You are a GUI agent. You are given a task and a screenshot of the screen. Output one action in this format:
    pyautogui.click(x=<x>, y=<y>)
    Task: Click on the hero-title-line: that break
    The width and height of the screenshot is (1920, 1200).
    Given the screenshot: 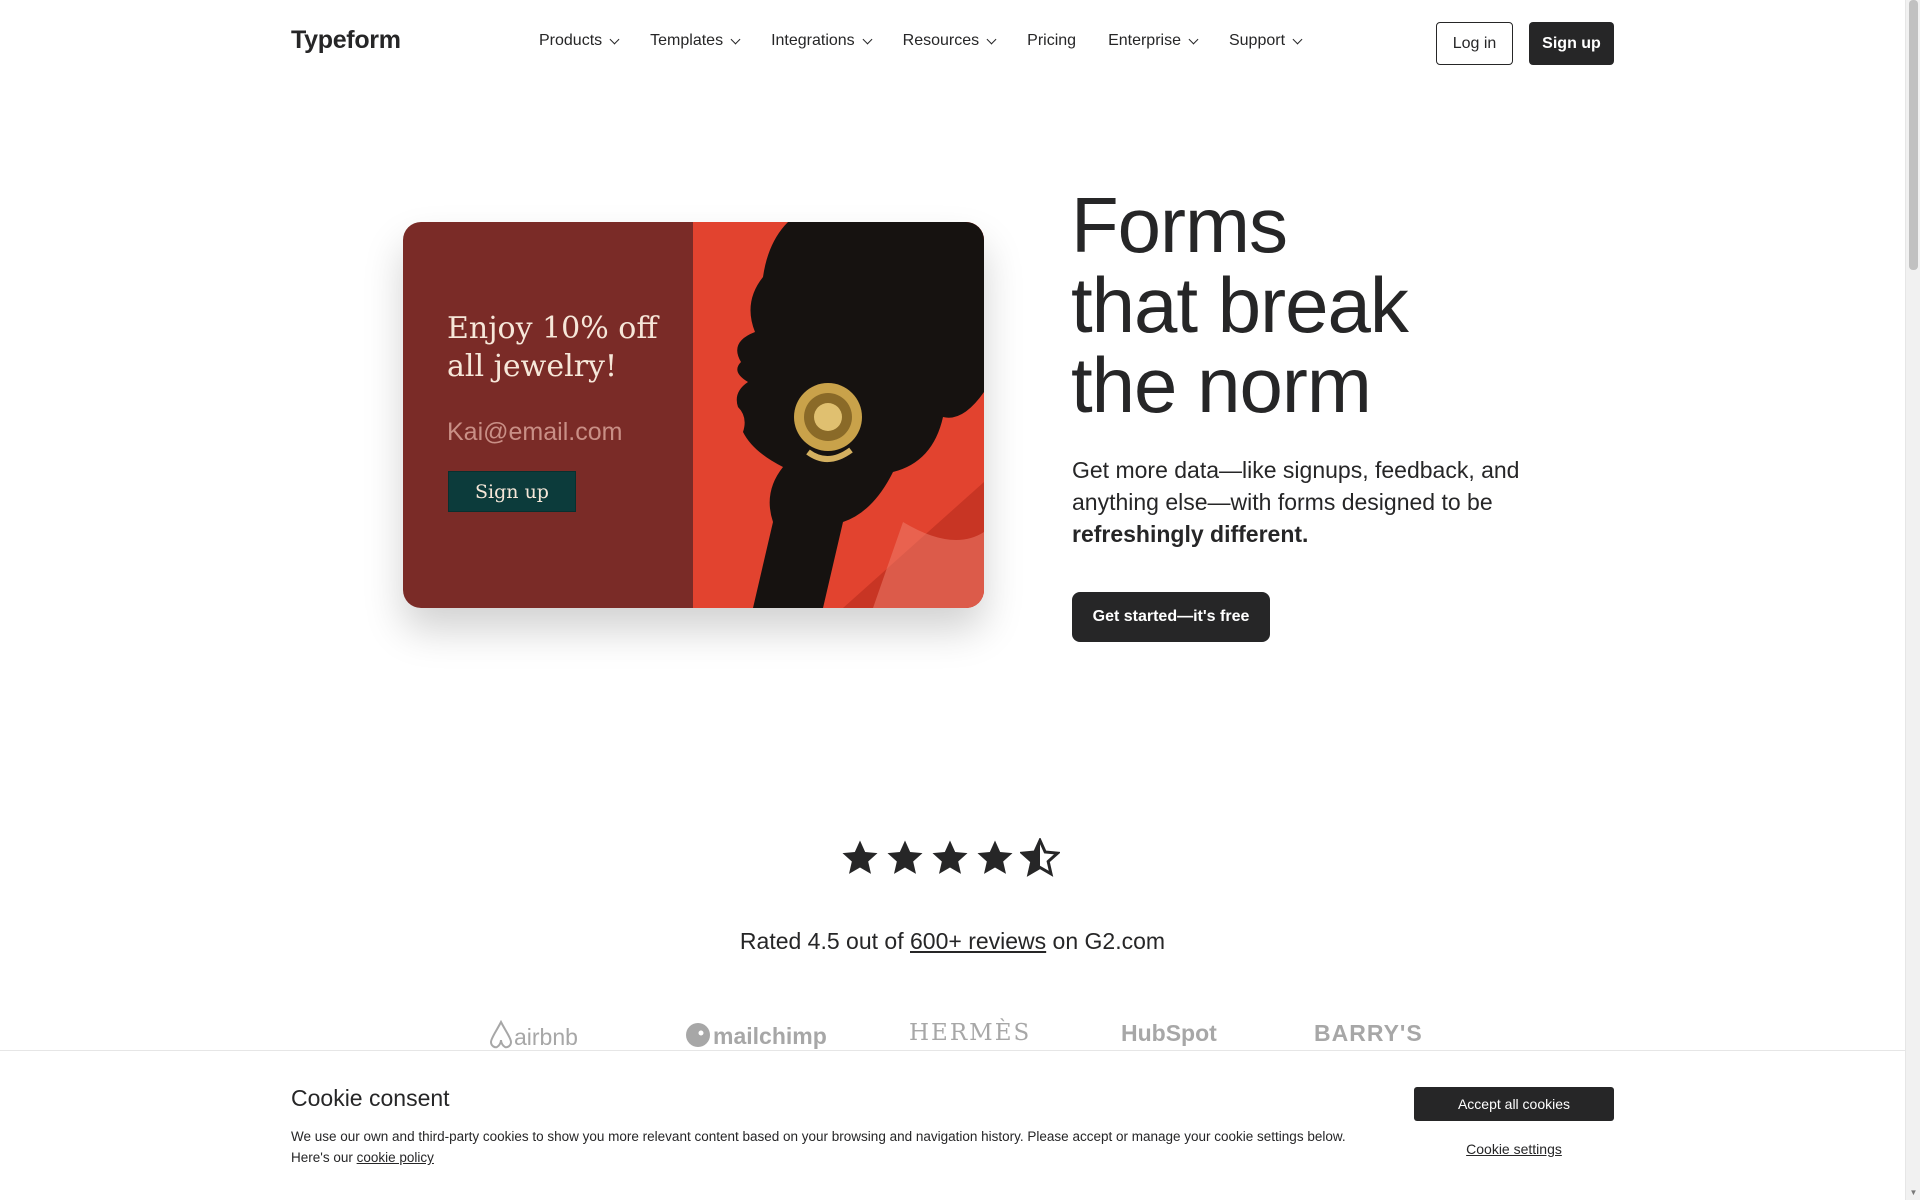 What is the action you would take?
    pyautogui.click(x=1240, y=305)
    